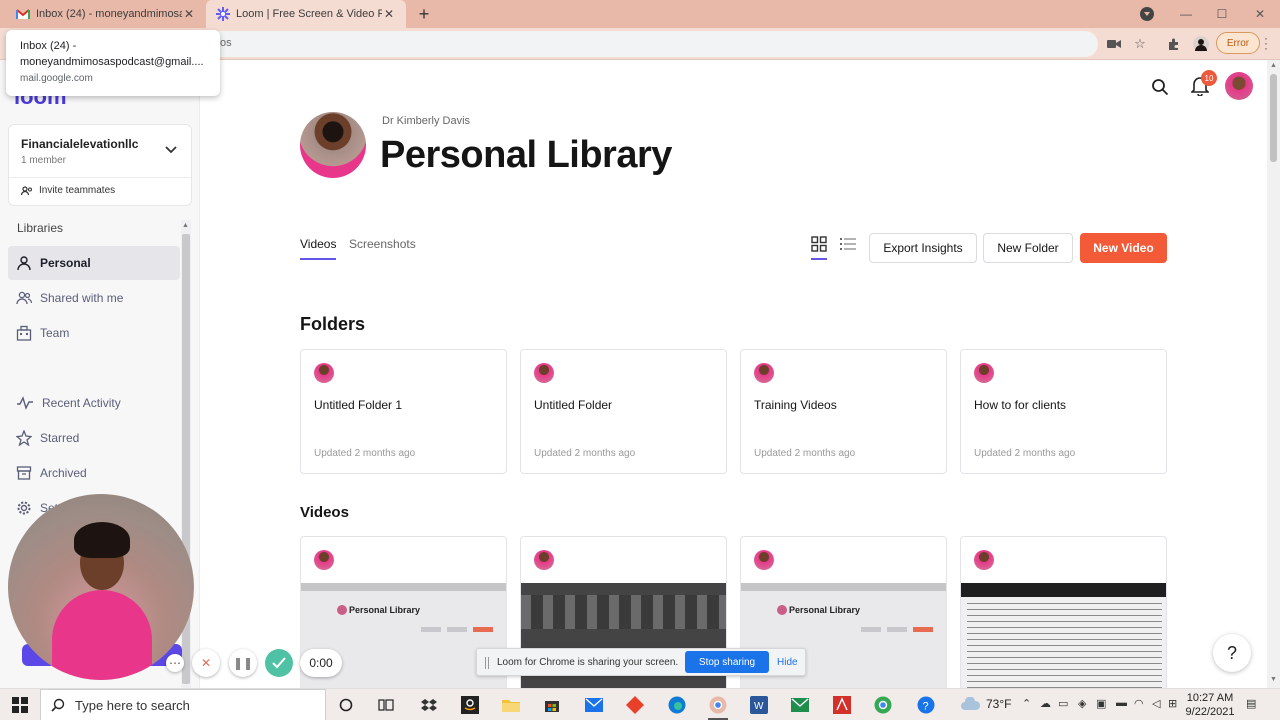  Describe the element at coordinates (20, 705) in the screenshot. I see `windows-start-icon` at that location.